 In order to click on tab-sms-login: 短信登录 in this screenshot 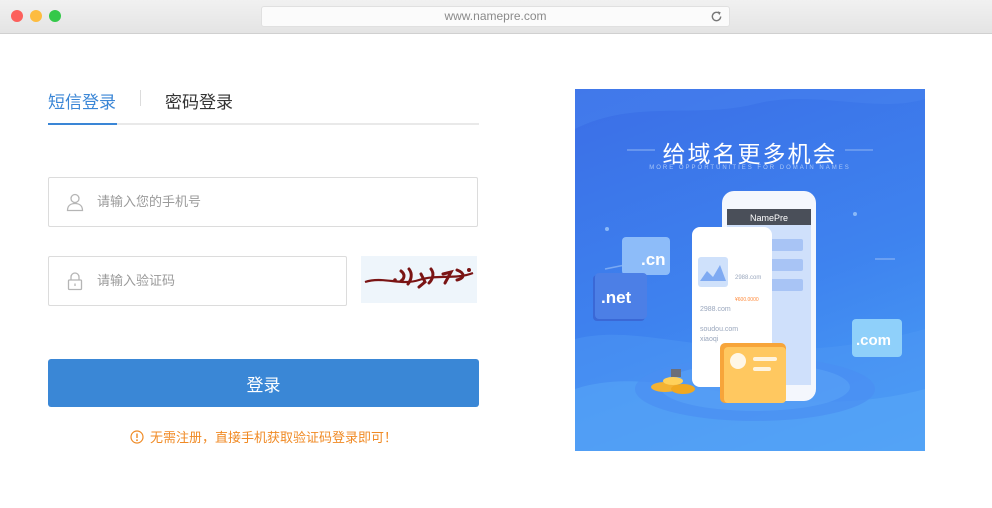, I will do `click(82, 100)`.